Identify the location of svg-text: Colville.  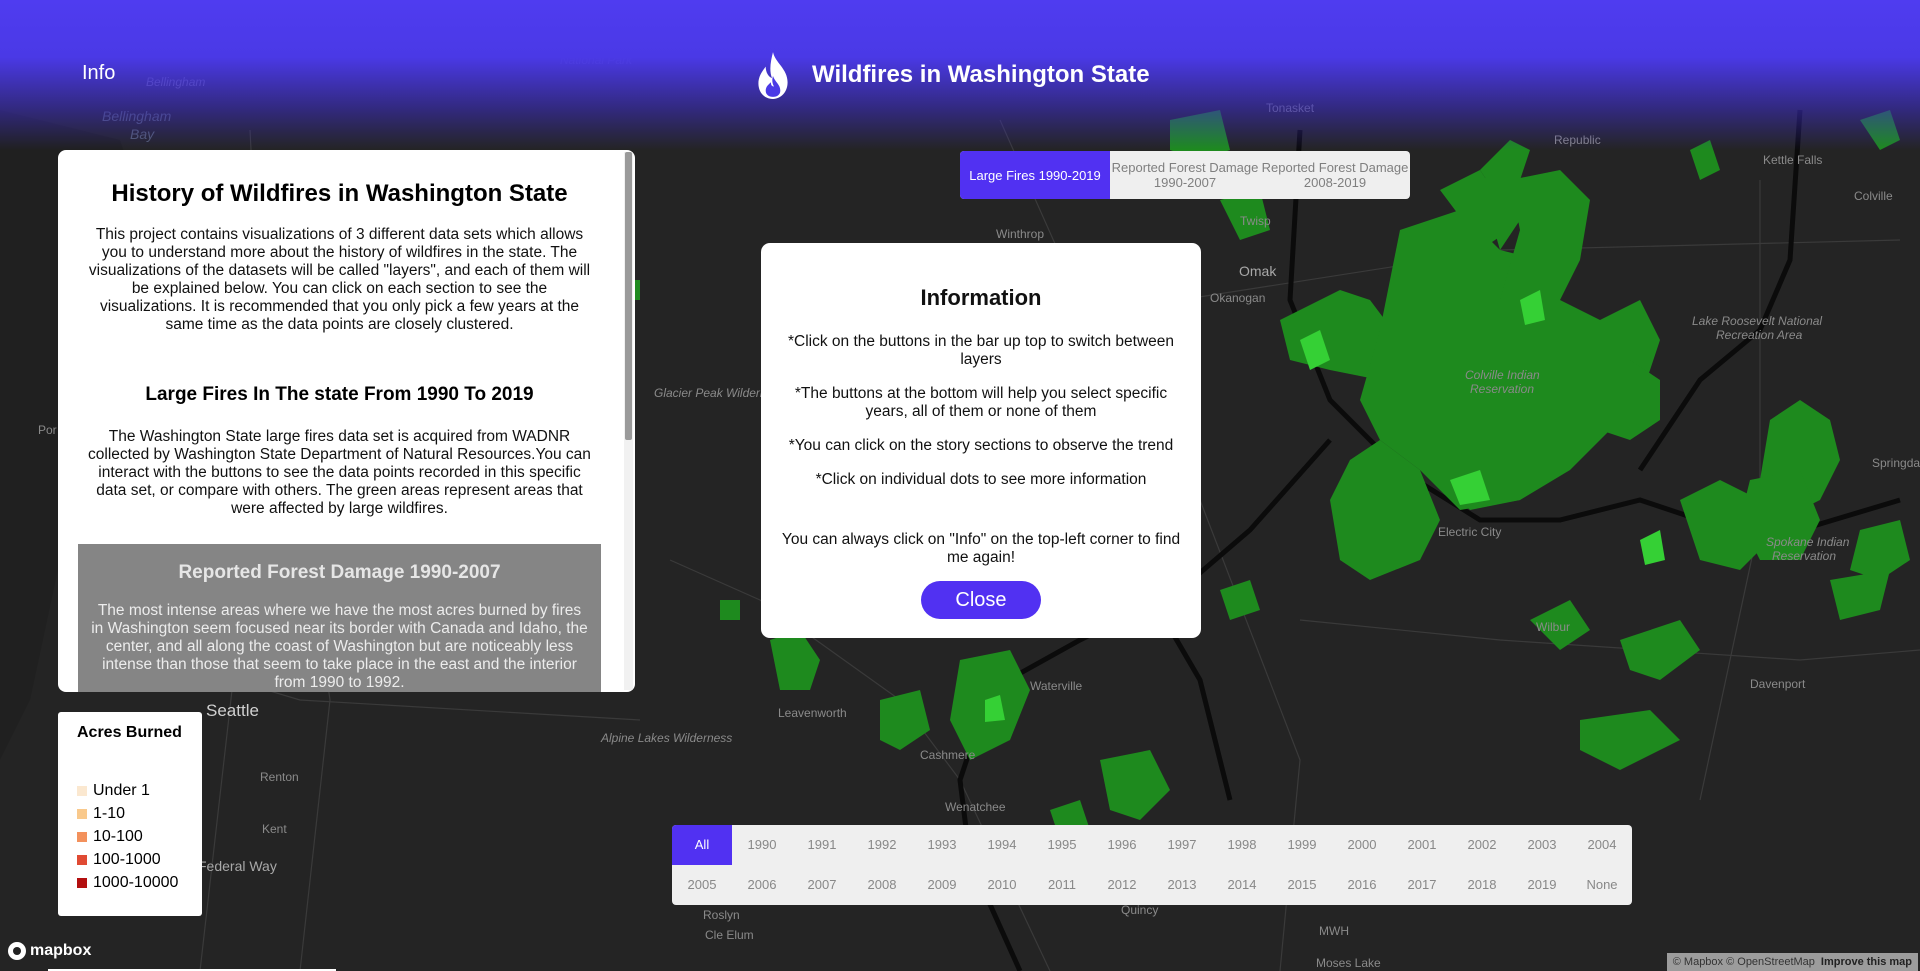
(1873, 196).